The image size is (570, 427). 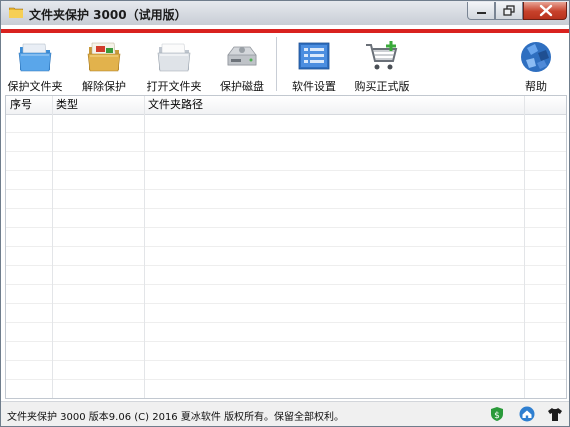 I want to click on protect-disk-button: 保护磁盘, so click(x=242, y=63).